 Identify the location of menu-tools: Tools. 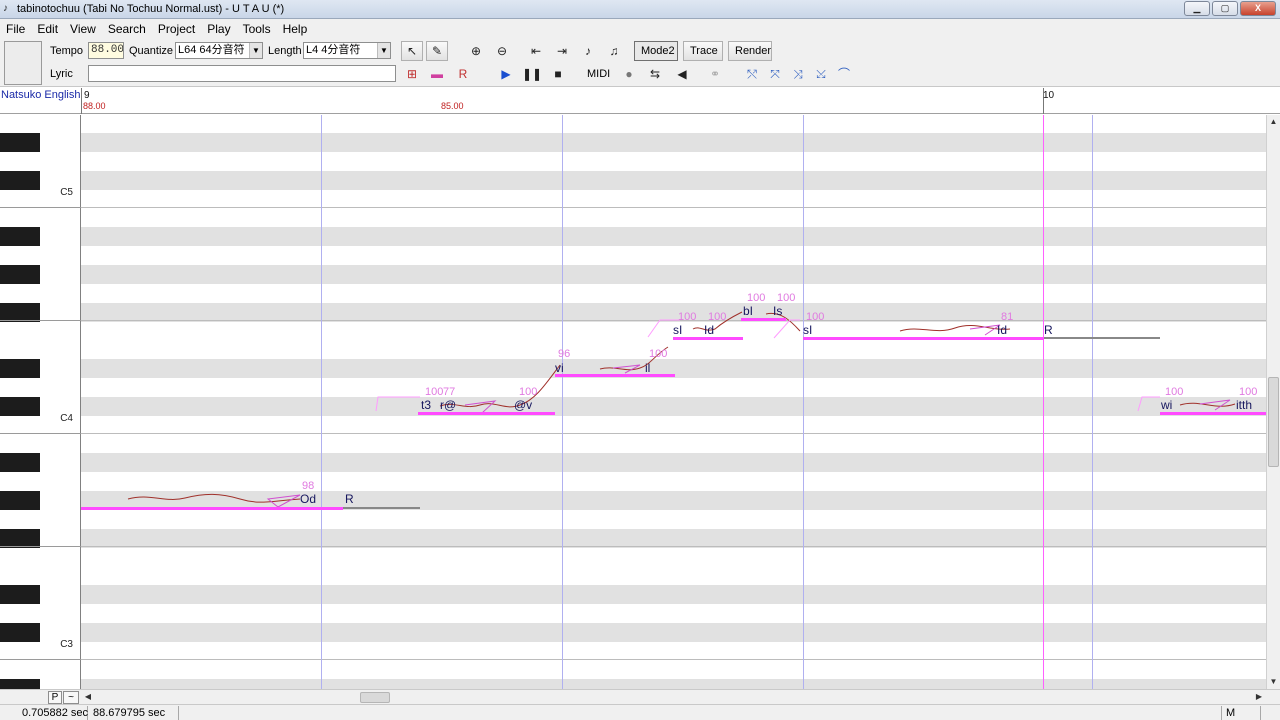
(257, 29).